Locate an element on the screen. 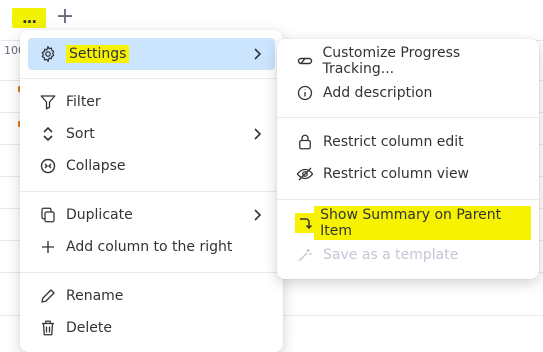  submenu-item-label: Restrict column view is located at coordinates (396, 174).